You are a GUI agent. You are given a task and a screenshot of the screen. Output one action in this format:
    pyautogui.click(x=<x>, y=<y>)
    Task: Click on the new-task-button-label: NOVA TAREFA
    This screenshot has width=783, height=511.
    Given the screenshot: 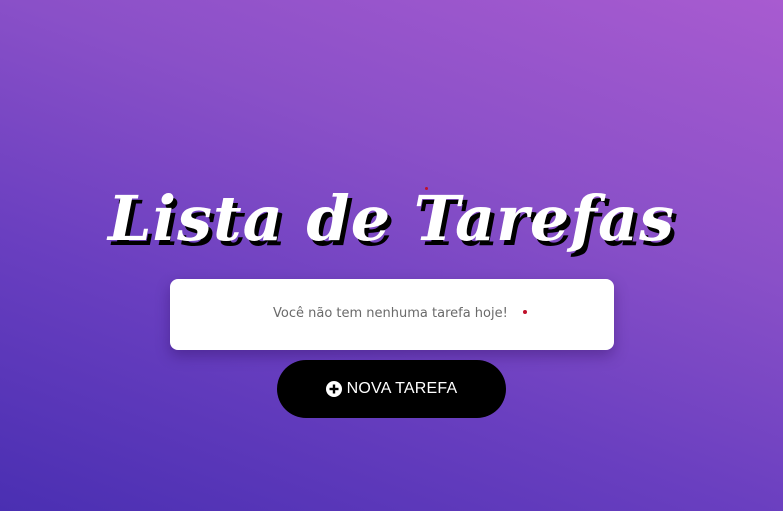 What is the action you would take?
    pyautogui.click(x=402, y=388)
    